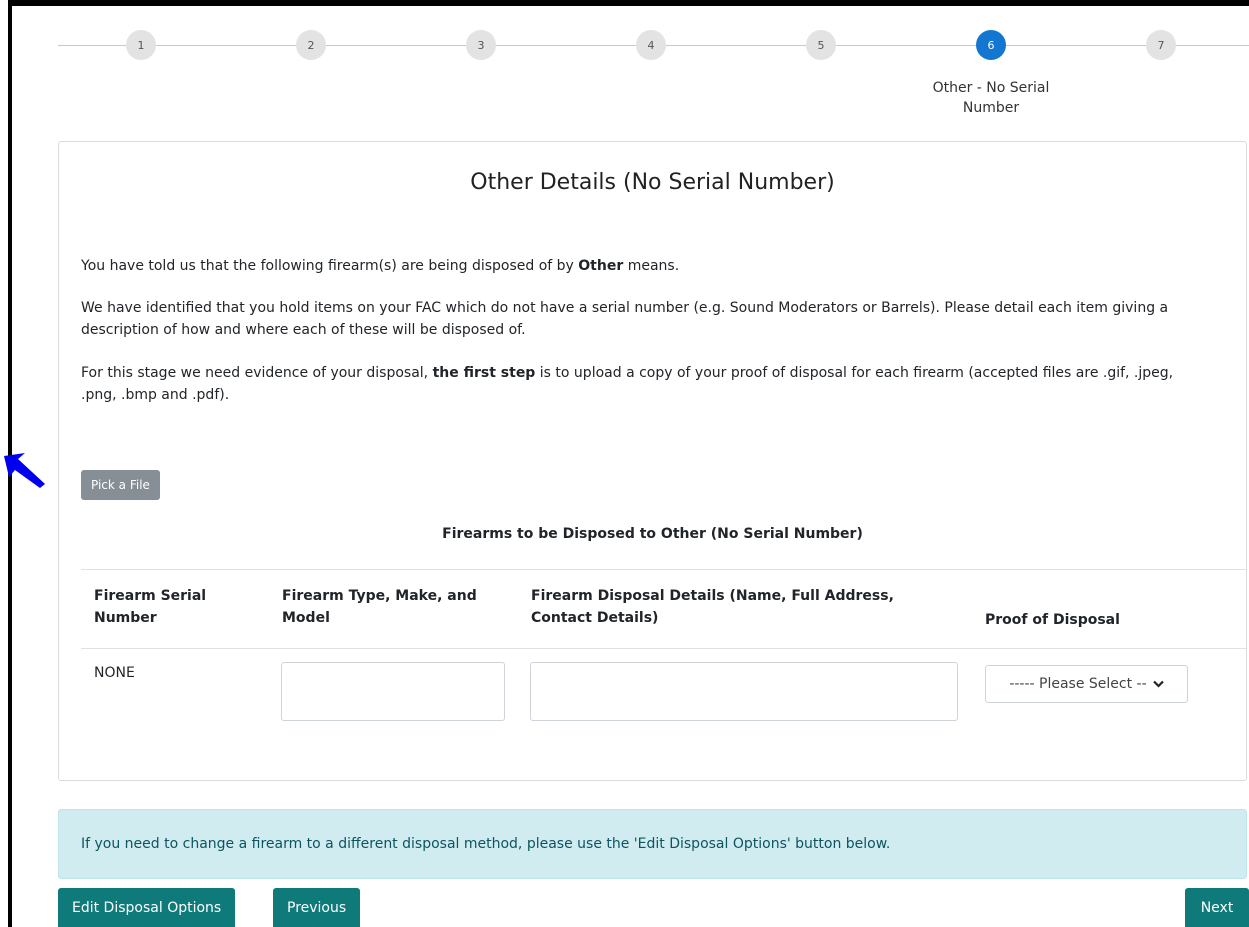 This screenshot has width=1249, height=927. Describe the element at coordinates (744, 691) in the screenshot. I see `disposal-details-input` at that location.